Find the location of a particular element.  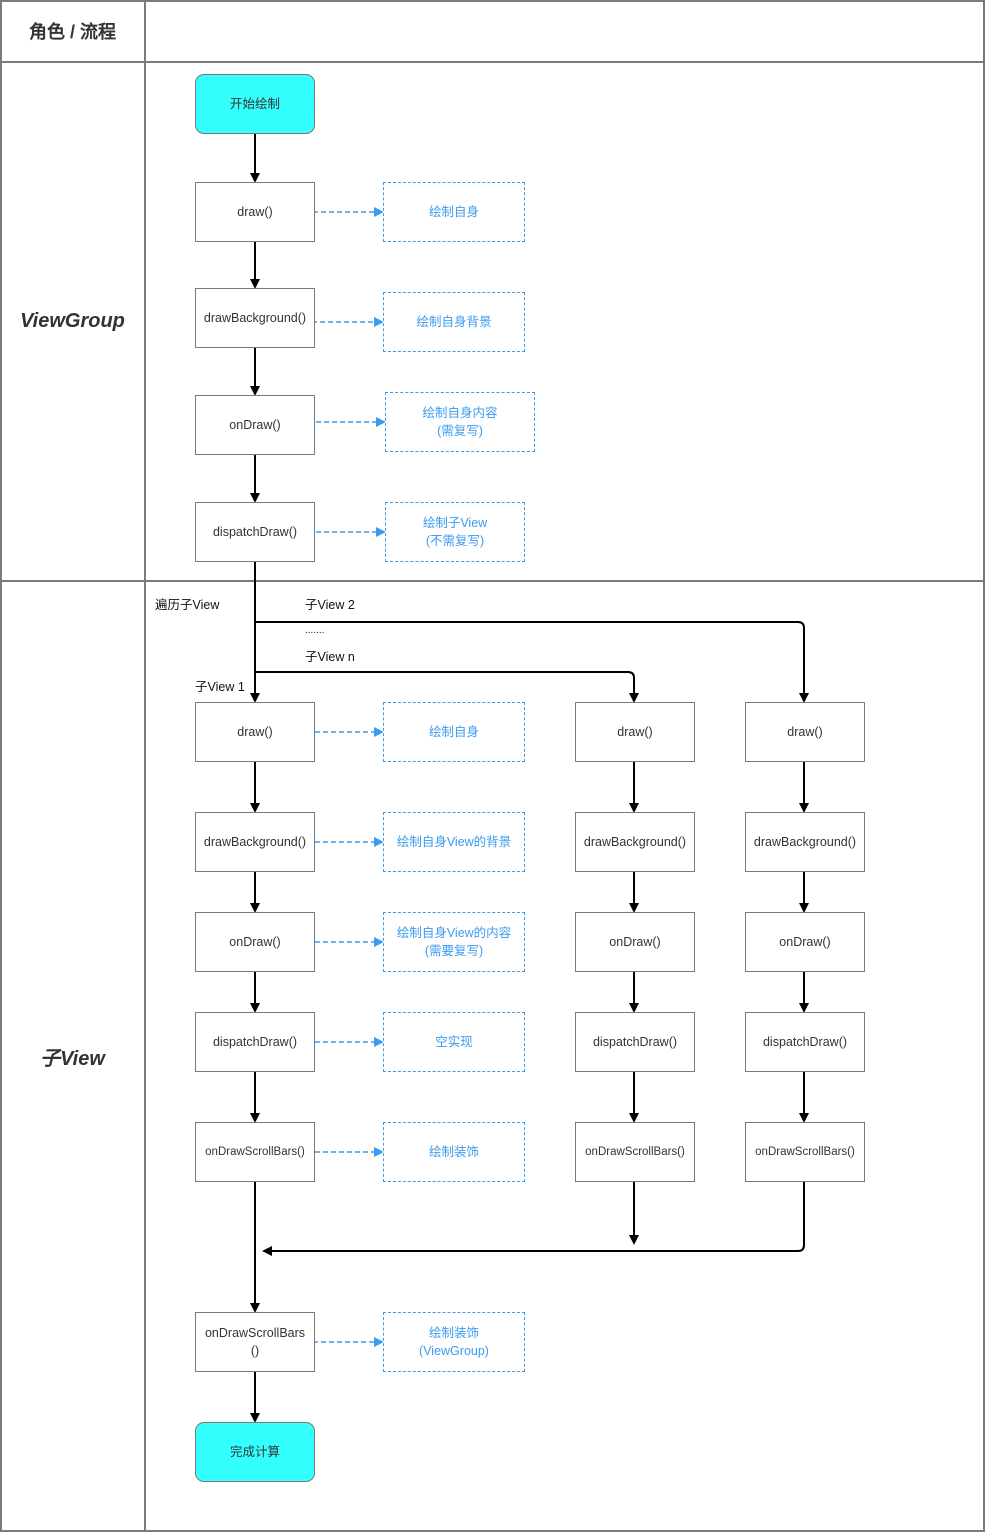

vg-ondrawscrollbars-node: onDrawScrollBars () is located at coordinates (255, 1342).